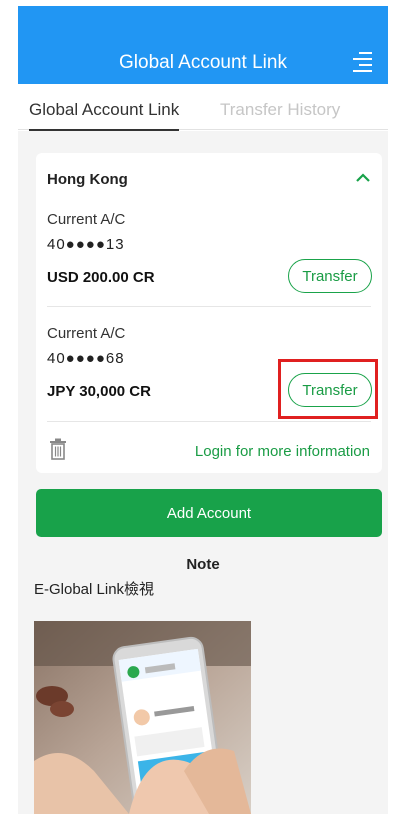 This screenshot has width=406, height=814. Describe the element at coordinates (142, 717) in the screenshot. I see `promo-image` at that location.